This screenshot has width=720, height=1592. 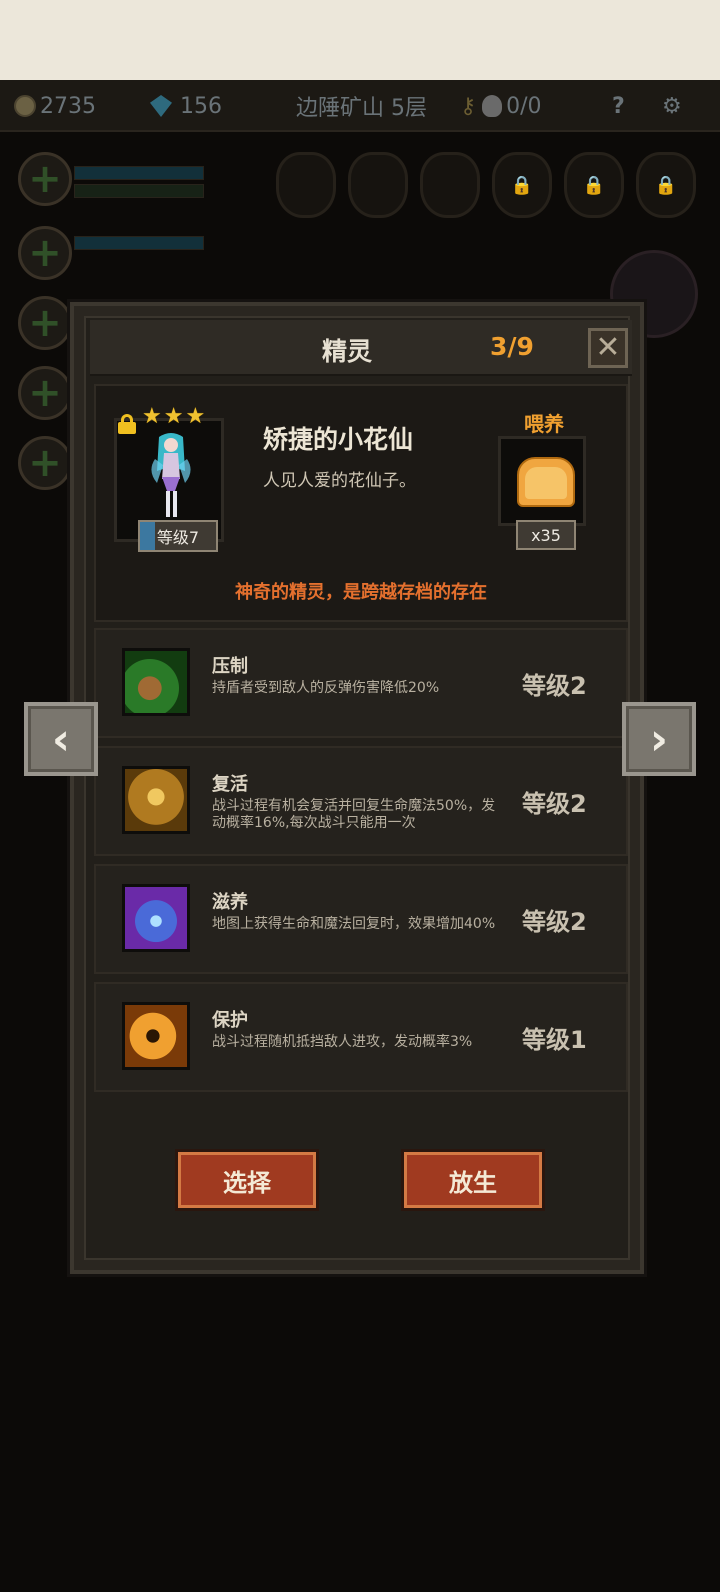 I want to click on skill-name: 滋养, so click(x=230, y=902).